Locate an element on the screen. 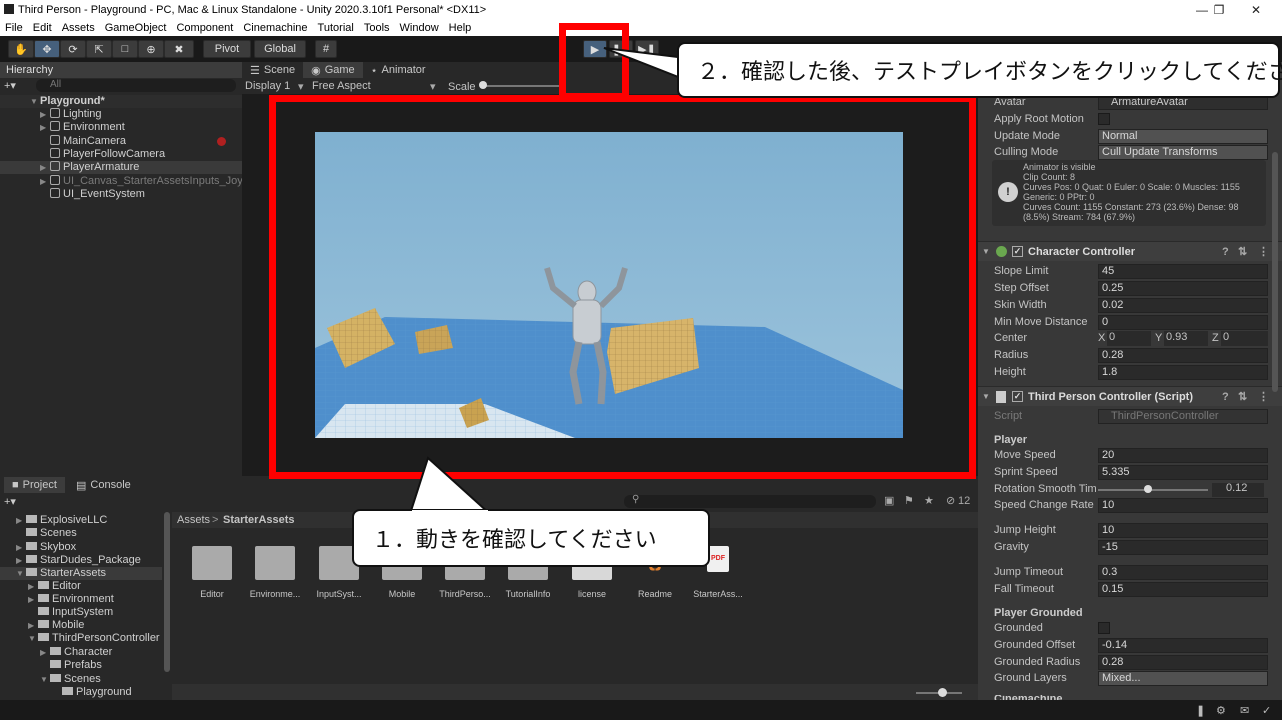 This screenshot has width=1282, height=720. callout-step-1: １．動きを確認してください is located at coordinates (531, 538).